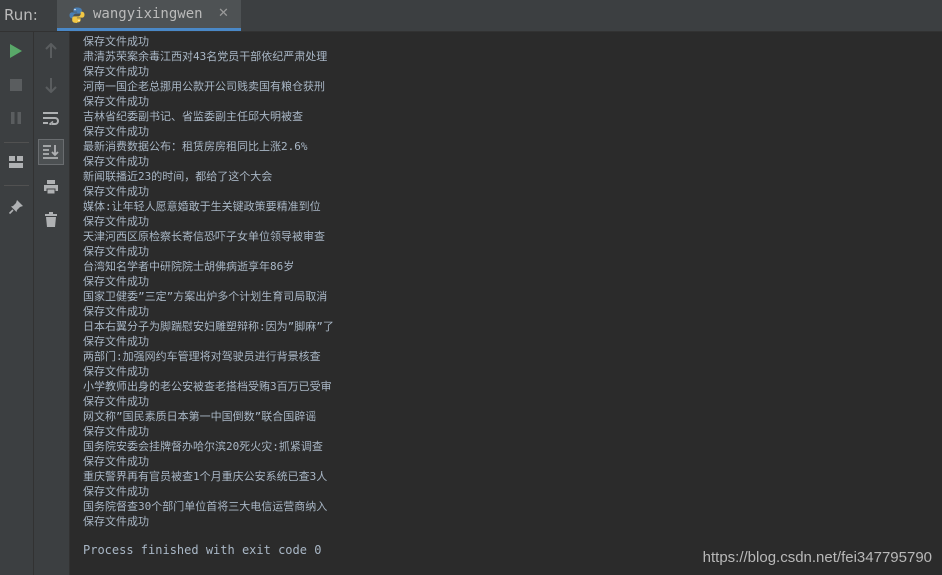 The image size is (942, 575). What do you see at coordinates (16, 118) in the screenshot?
I see `pause-icon` at bounding box center [16, 118].